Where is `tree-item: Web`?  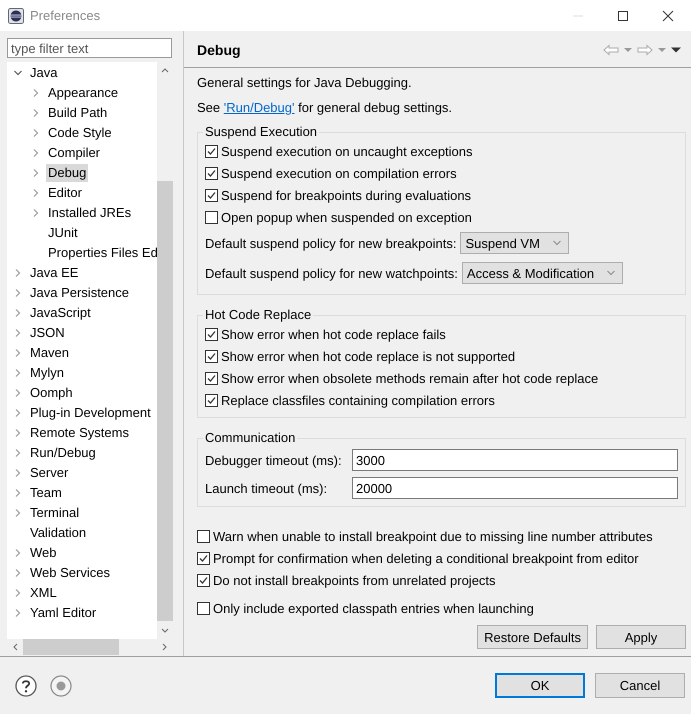
tree-item: Web is located at coordinates (43, 553).